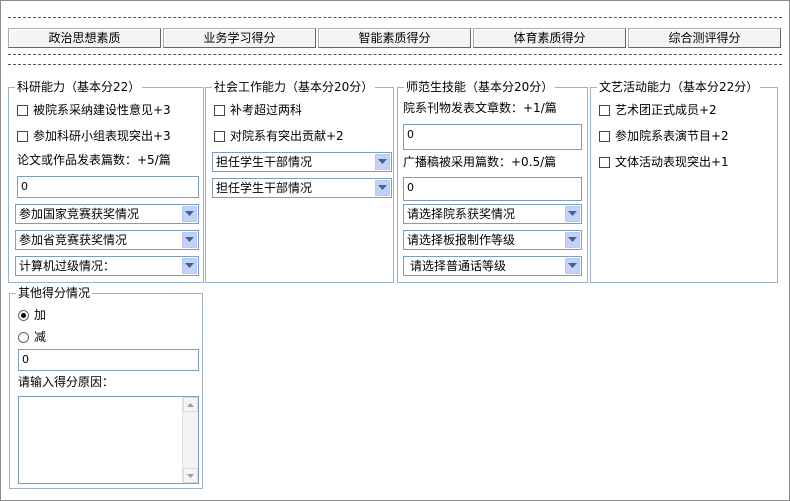 The height and width of the screenshot is (501, 790). Describe the element at coordinates (190, 404) in the screenshot. I see `scroll-up-icon` at that location.